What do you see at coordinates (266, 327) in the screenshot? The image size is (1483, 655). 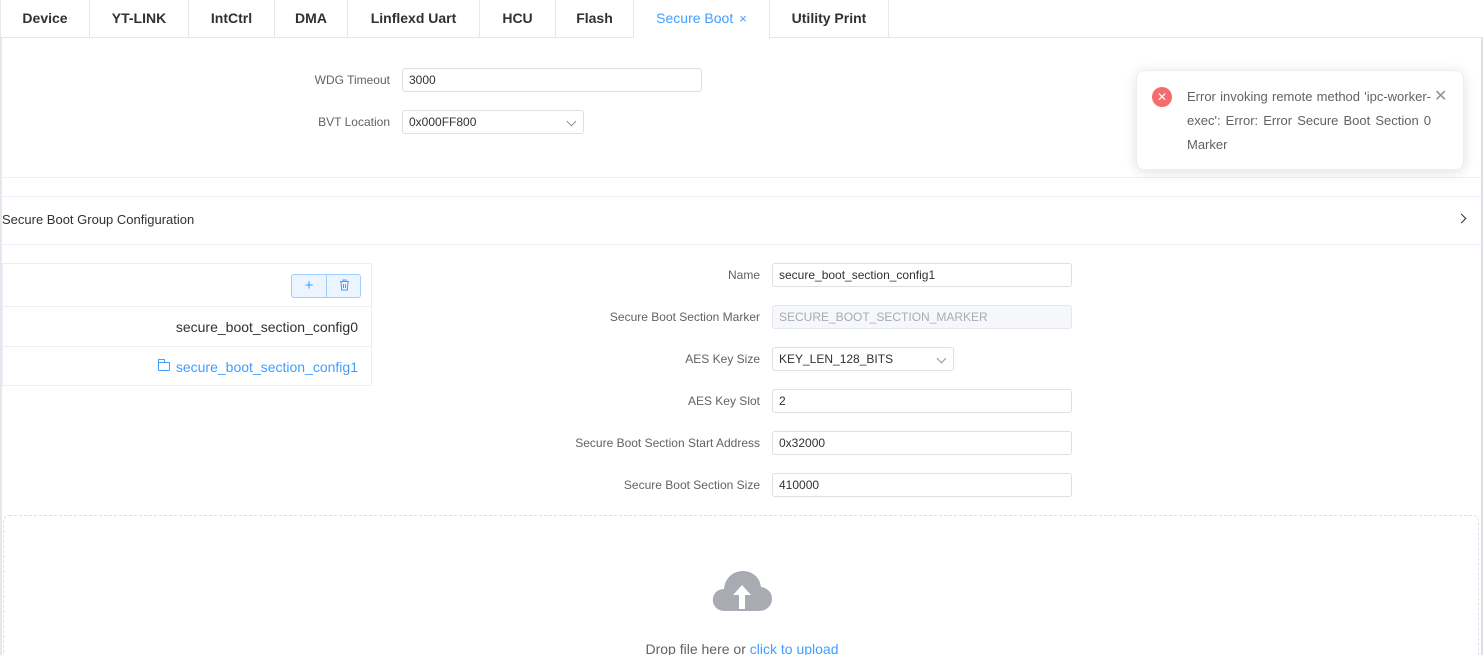 I see `list-item-label: secure_boot_section_config0` at bounding box center [266, 327].